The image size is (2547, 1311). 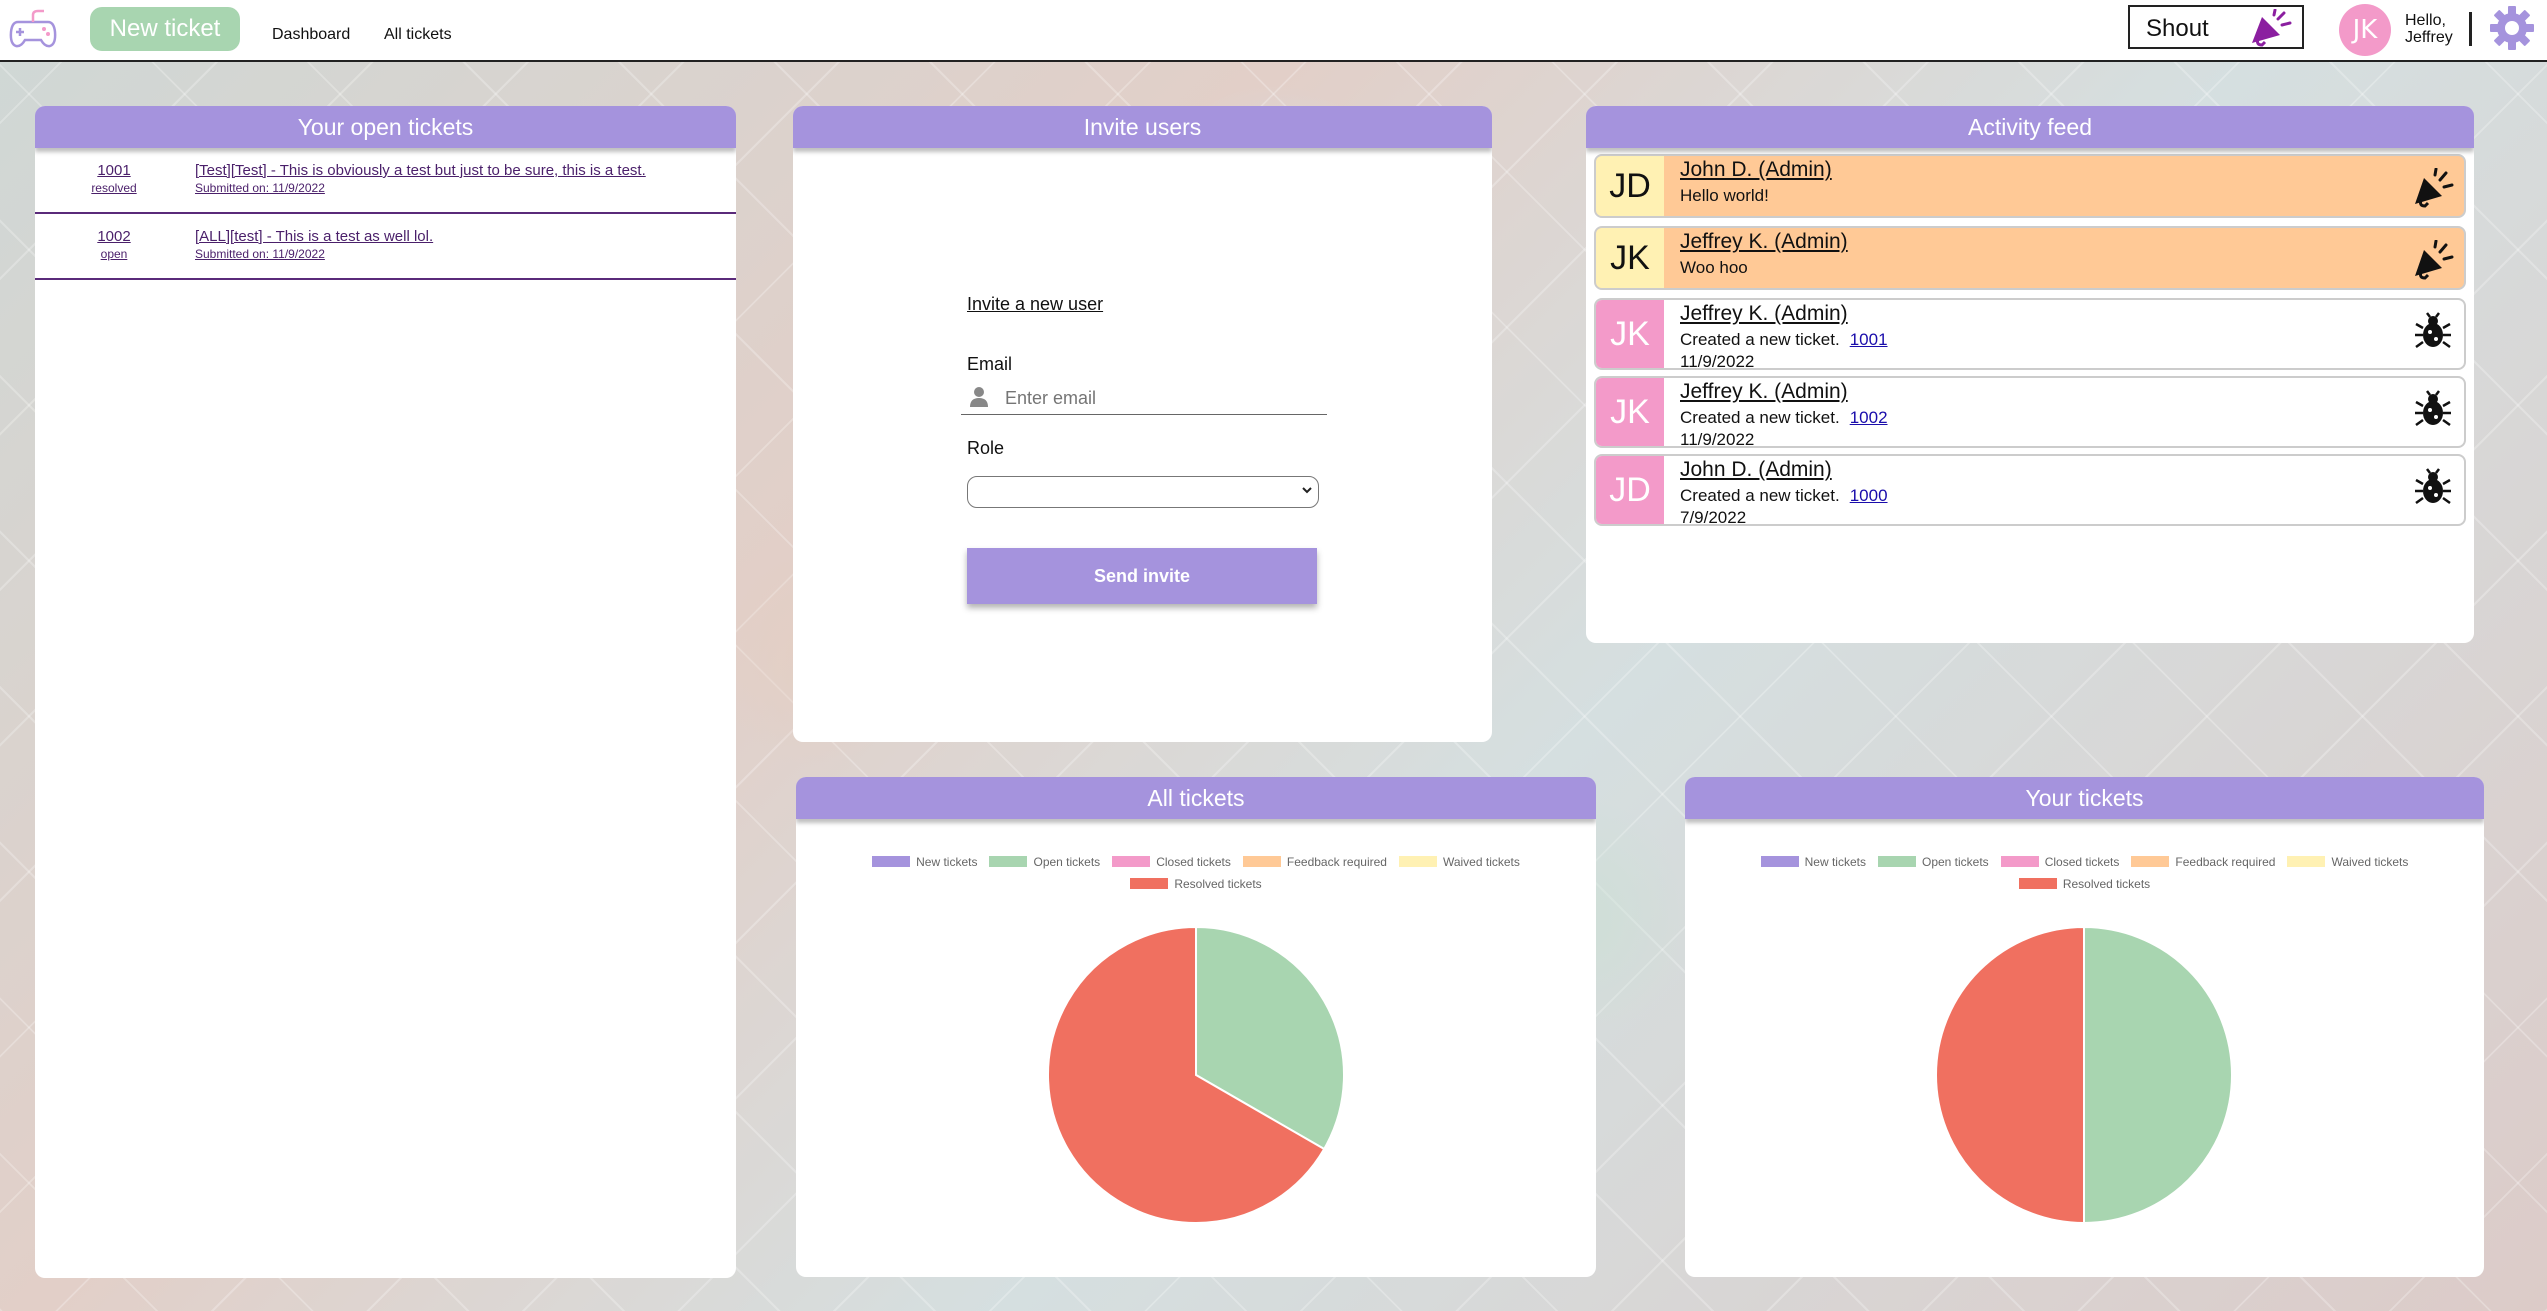 What do you see at coordinates (1142, 127) in the screenshot?
I see `invite-users-title: Invite users` at bounding box center [1142, 127].